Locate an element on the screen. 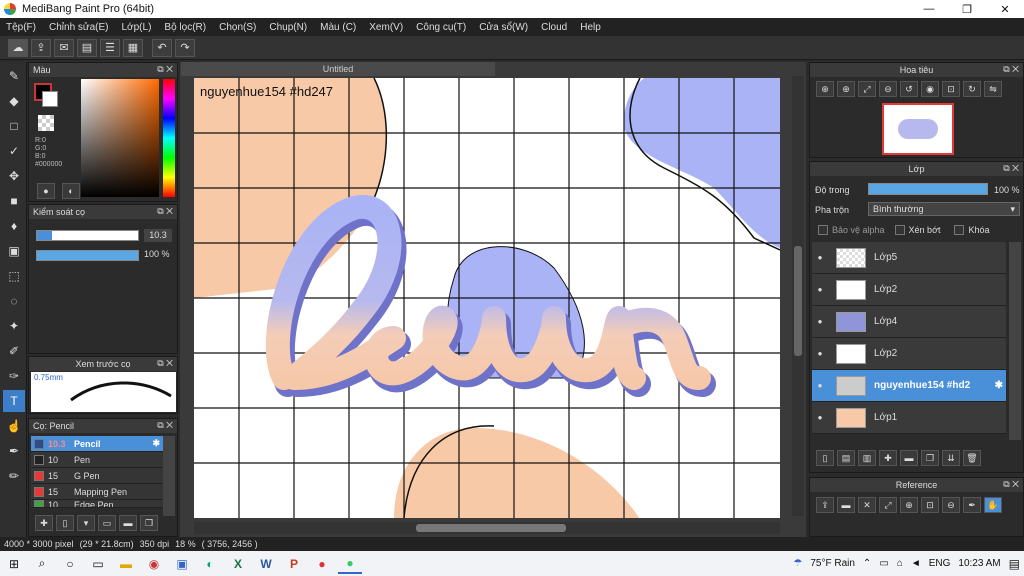  menu-tools: Công cụ(T) is located at coordinates (441, 27).